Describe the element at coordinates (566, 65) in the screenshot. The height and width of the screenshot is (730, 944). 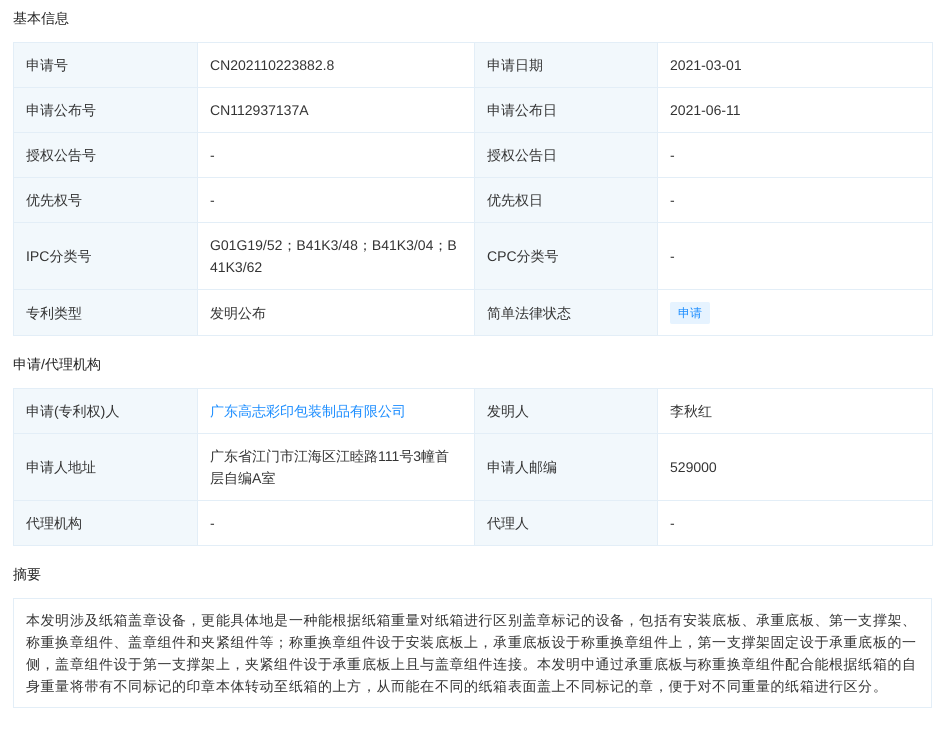
I see `label-cell: 申请日期` at that location.